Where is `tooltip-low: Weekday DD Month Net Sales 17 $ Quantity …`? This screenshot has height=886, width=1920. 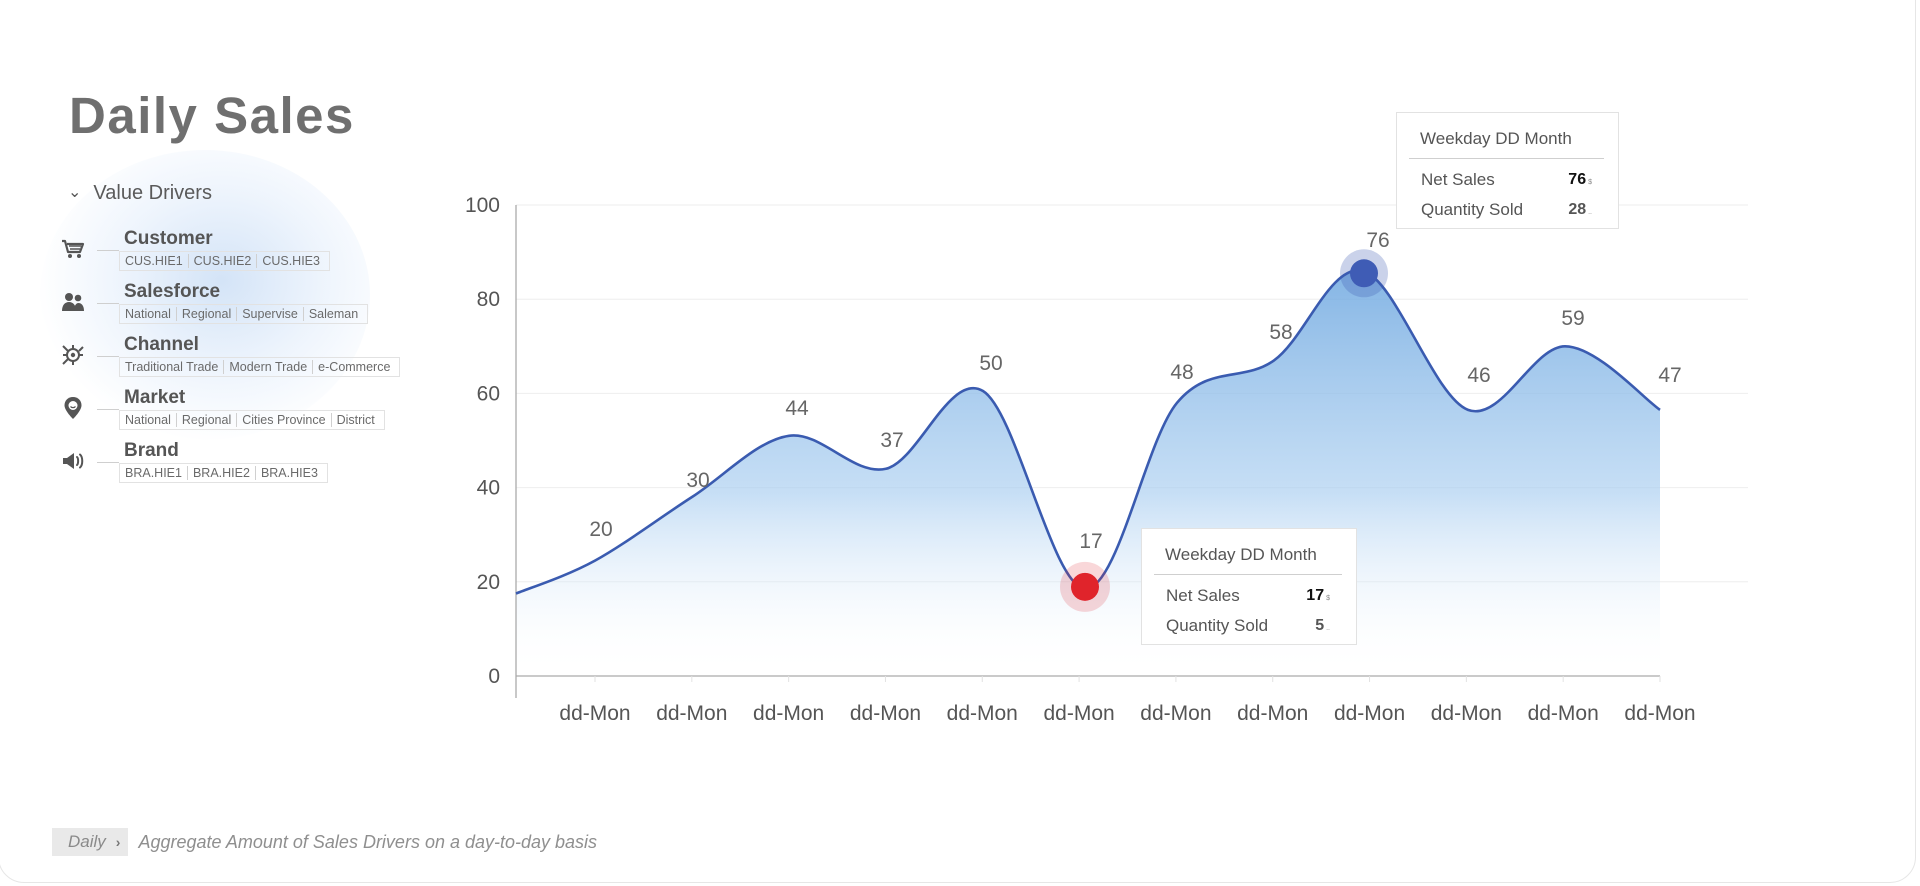
tooltip-low: Weekday DD Month Net Sales 17 $ Quantity … is located at coordinates (1249, 586).